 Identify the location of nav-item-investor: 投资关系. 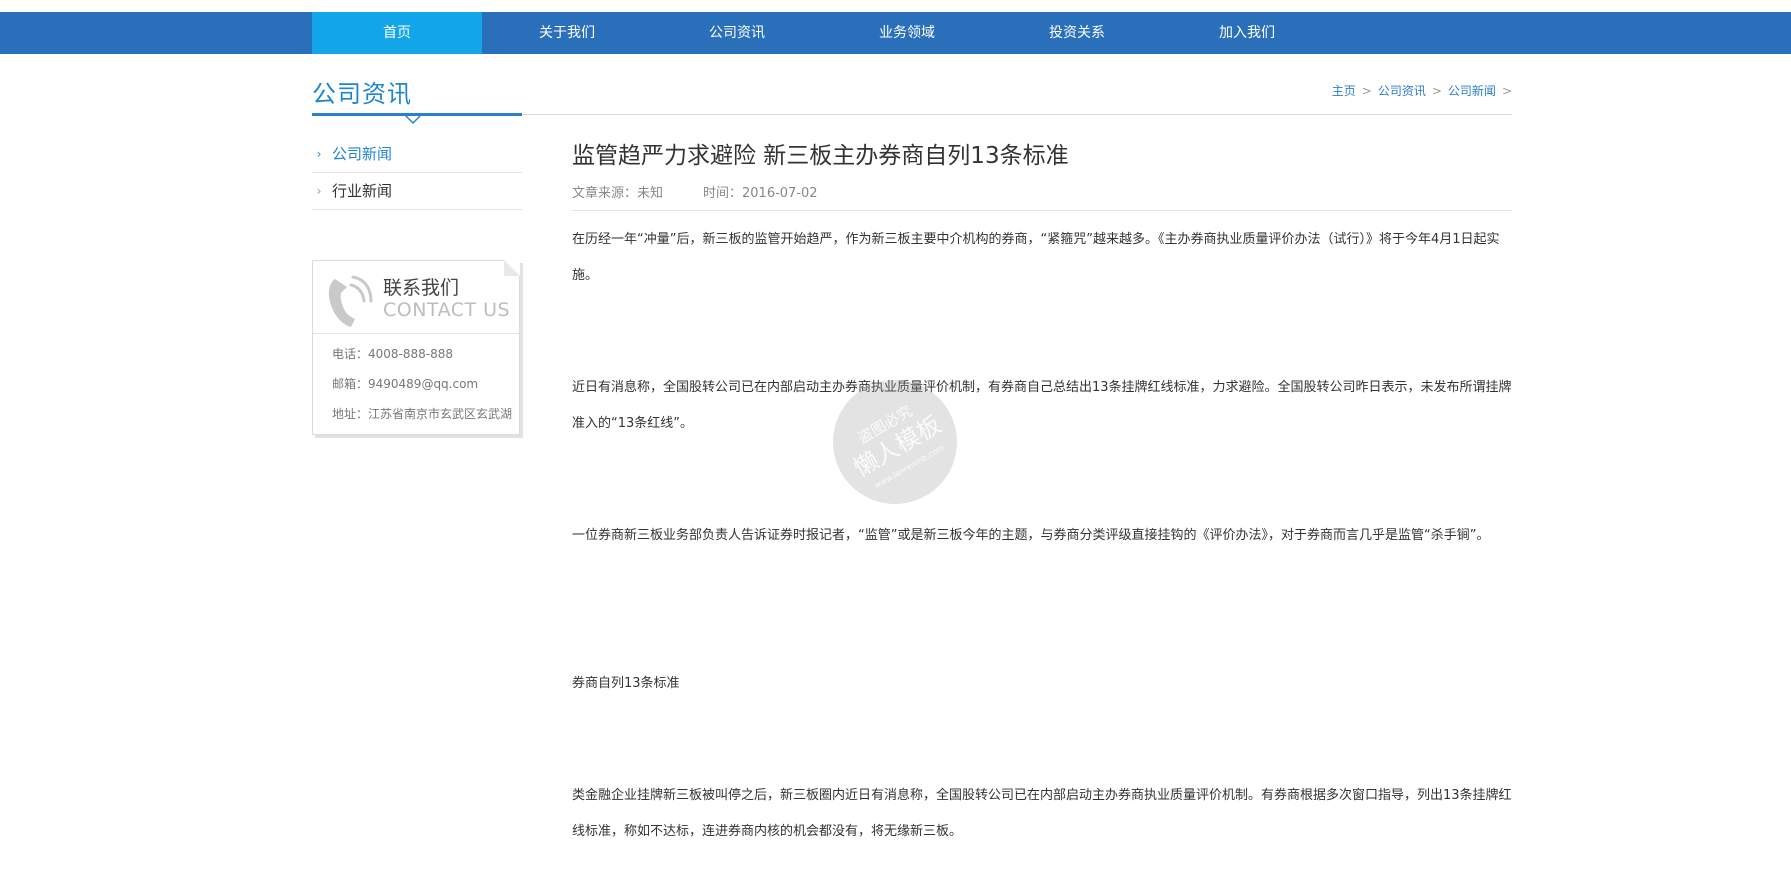
(1077, 33).